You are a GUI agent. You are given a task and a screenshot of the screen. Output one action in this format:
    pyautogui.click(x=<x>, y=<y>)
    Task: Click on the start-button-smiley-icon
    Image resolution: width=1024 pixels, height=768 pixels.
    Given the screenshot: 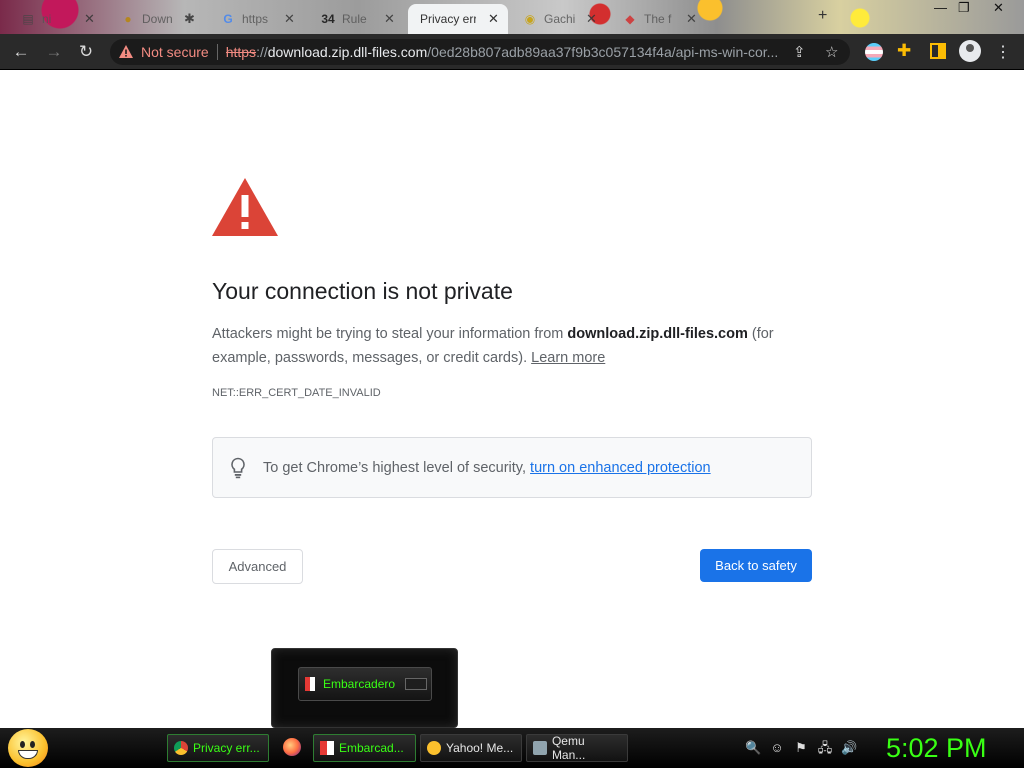 What is the action you would take?
    pyautogui.click(x=28, y=748)
    